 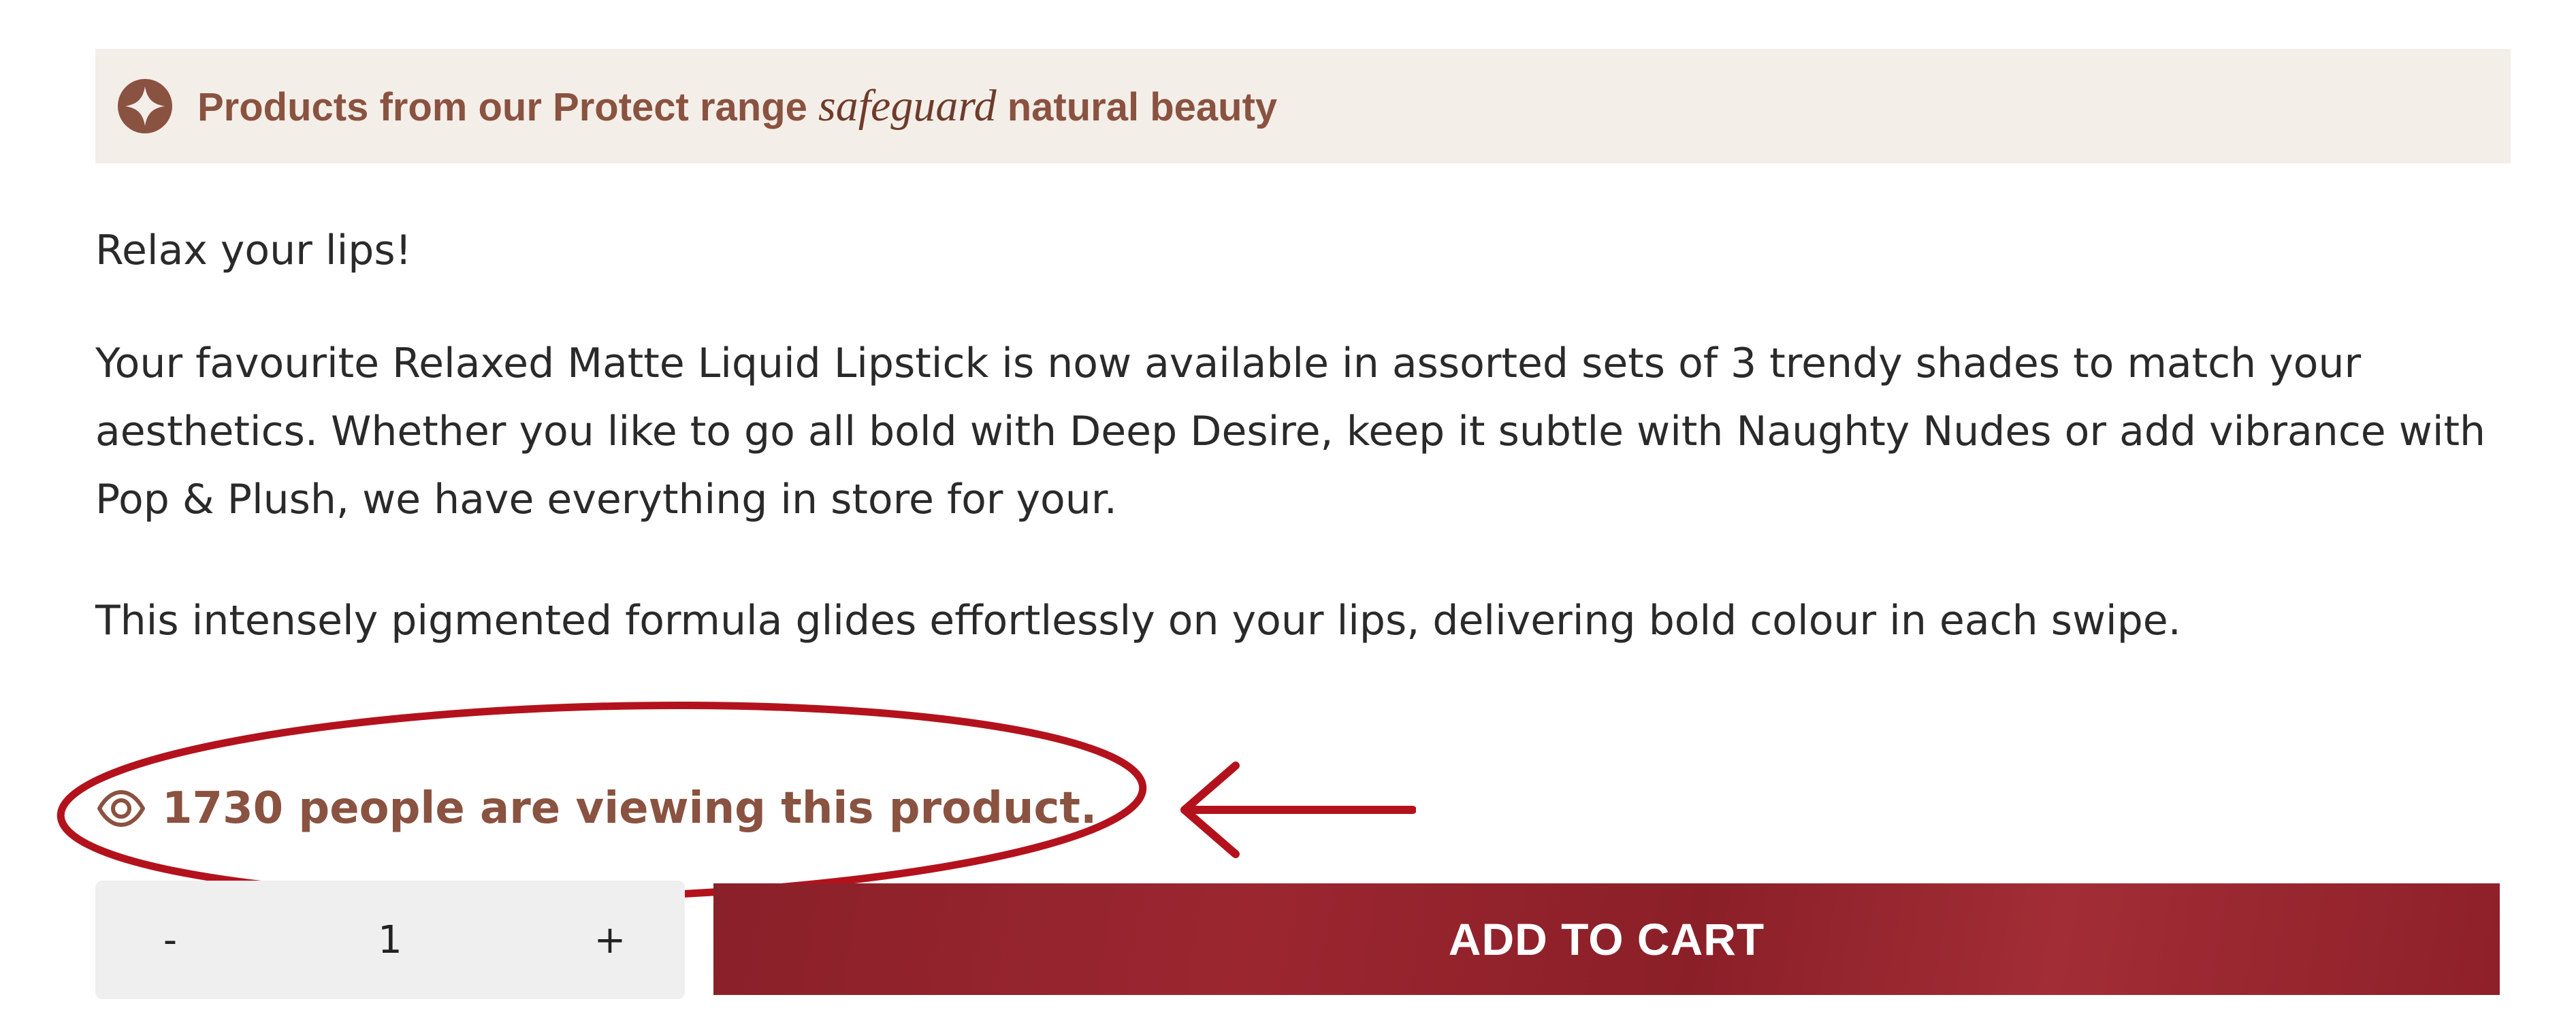 I want to click on add-to-cart-button: ADD TO CART, so click(x=1607, y=939).